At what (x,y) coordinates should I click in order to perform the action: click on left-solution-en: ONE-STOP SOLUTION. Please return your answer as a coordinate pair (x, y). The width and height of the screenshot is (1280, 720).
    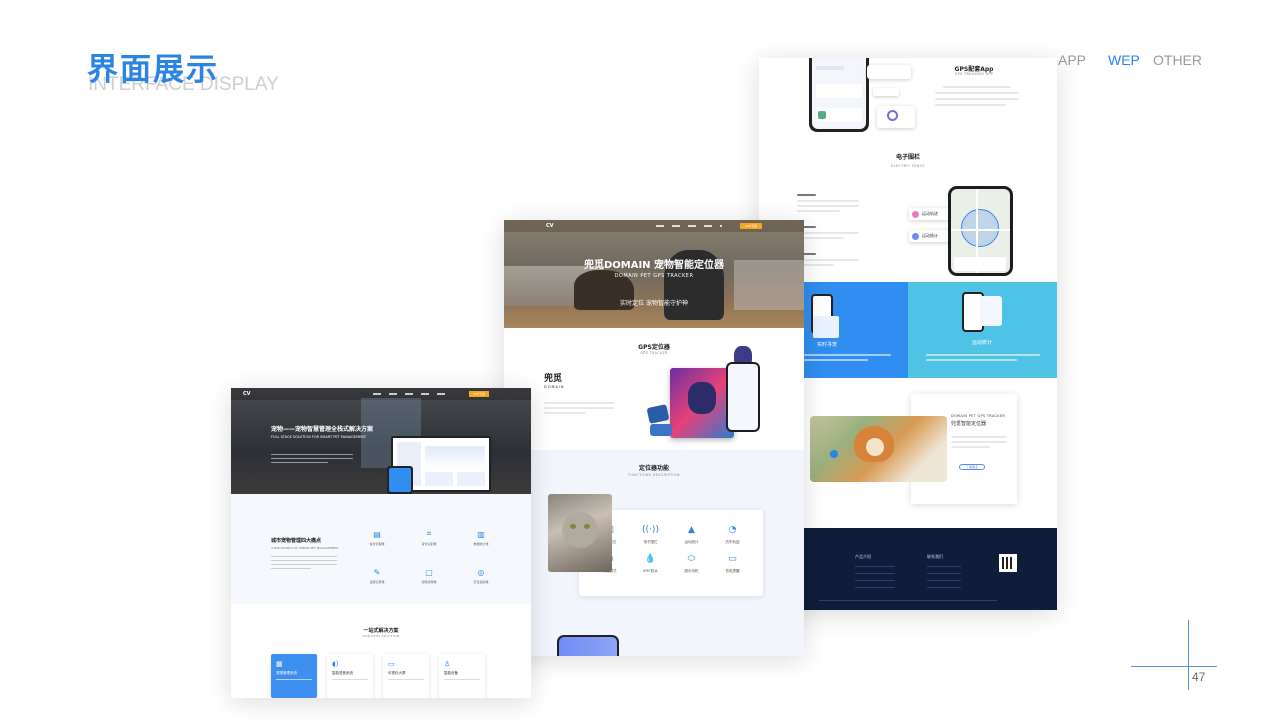
    Looking at the image, I should click on (381, 636).